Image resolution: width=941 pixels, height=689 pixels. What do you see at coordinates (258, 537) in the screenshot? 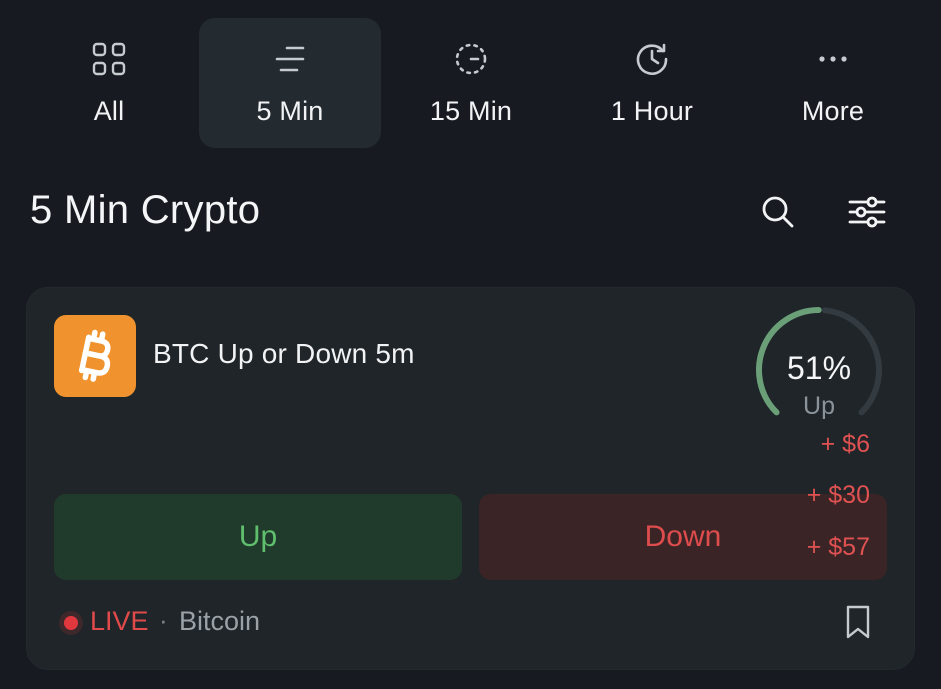
I see `up-button: Up` at bounding box center [258, 537].